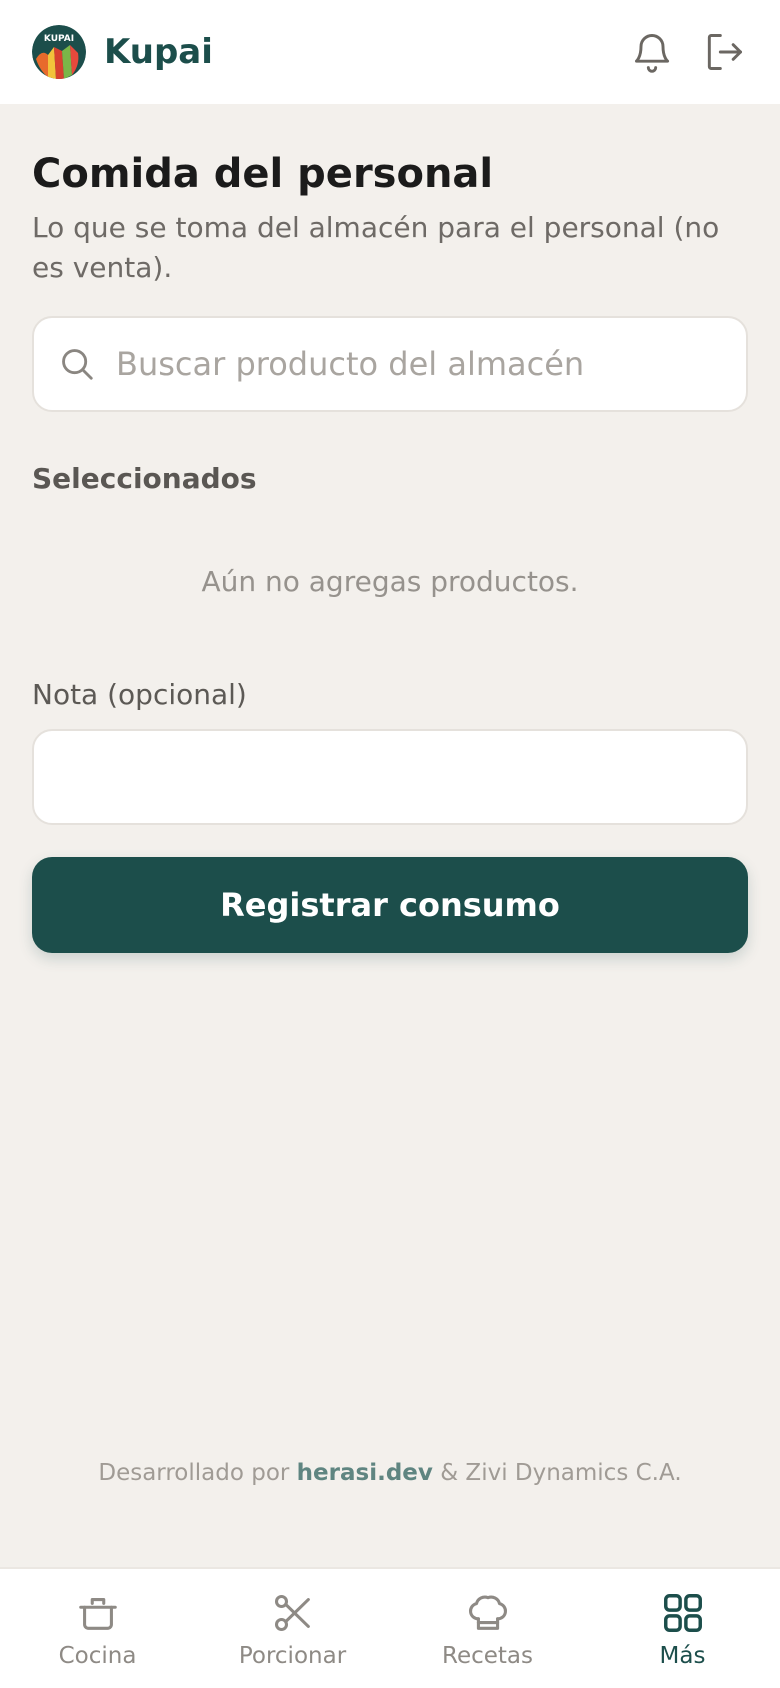  Describe the element at coordinates (263, 174) in the screenshot. I see `page-title: Comida del personal` at that location.